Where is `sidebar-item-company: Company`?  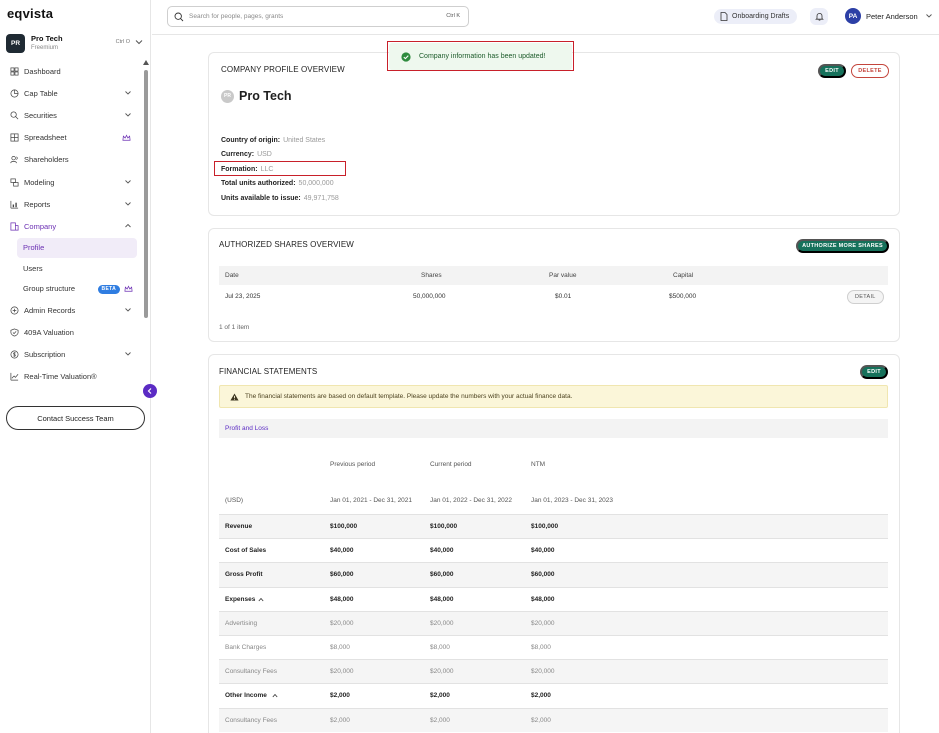 sidebar-item-company: Company is located at coordinates (70, 226).